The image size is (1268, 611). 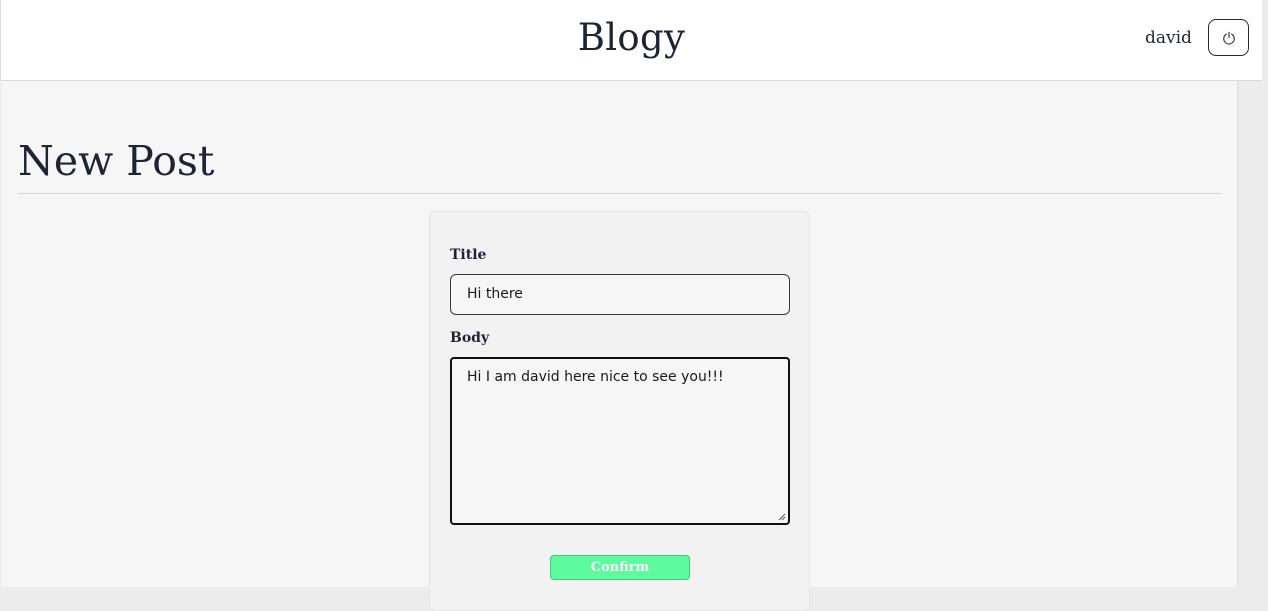 What do you see at coordinates (619, 193) in the screenshot?
I see `title-divider` at bounding box center [619, 193].